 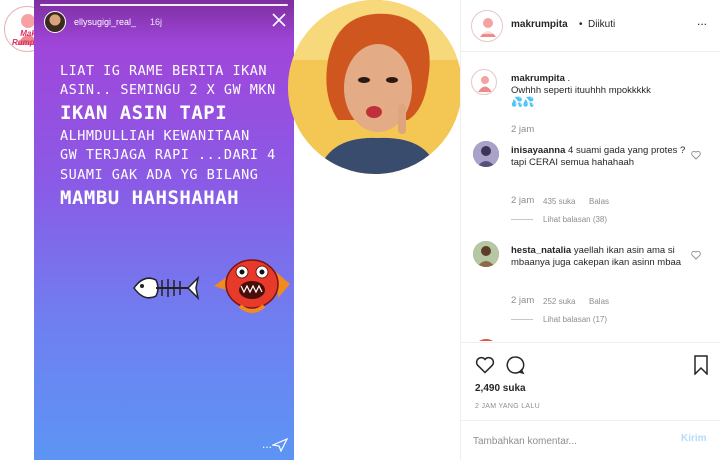 I want to click on post-author-username: makrumpita, so click(x=539, y=24).